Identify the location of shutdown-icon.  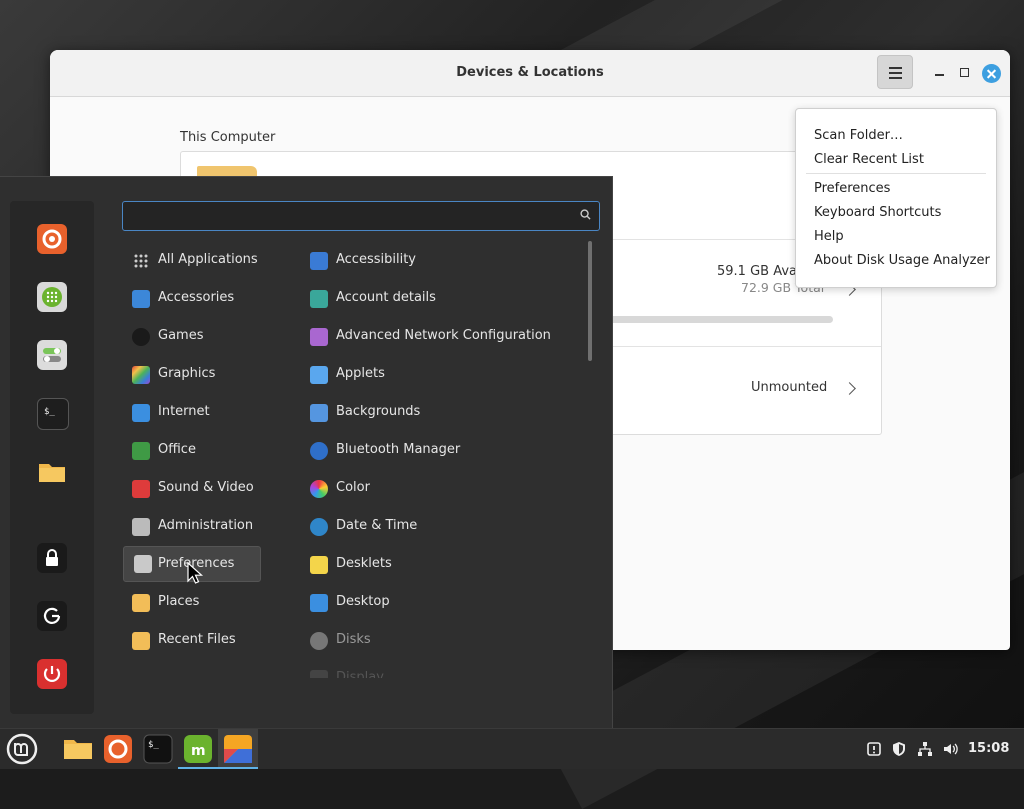
(52, 674).